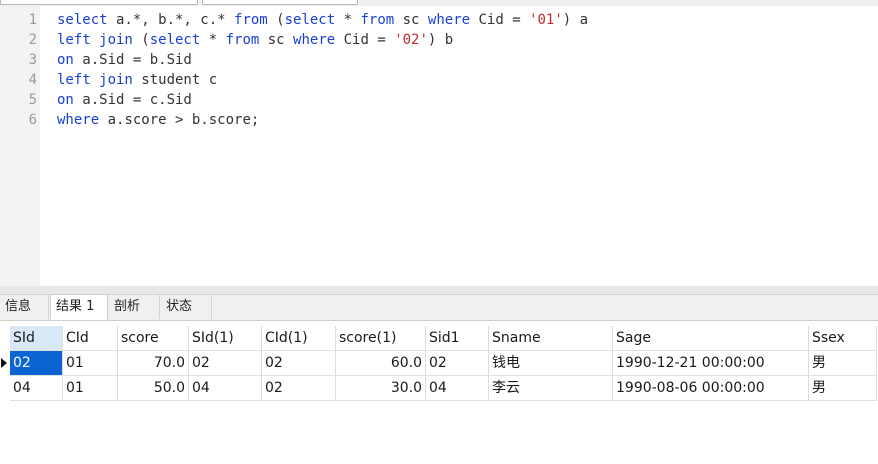  What do you see at coordinates (32, 20) in the screenshot?
I see `line-number: 1` at bounding box center [32, 20].